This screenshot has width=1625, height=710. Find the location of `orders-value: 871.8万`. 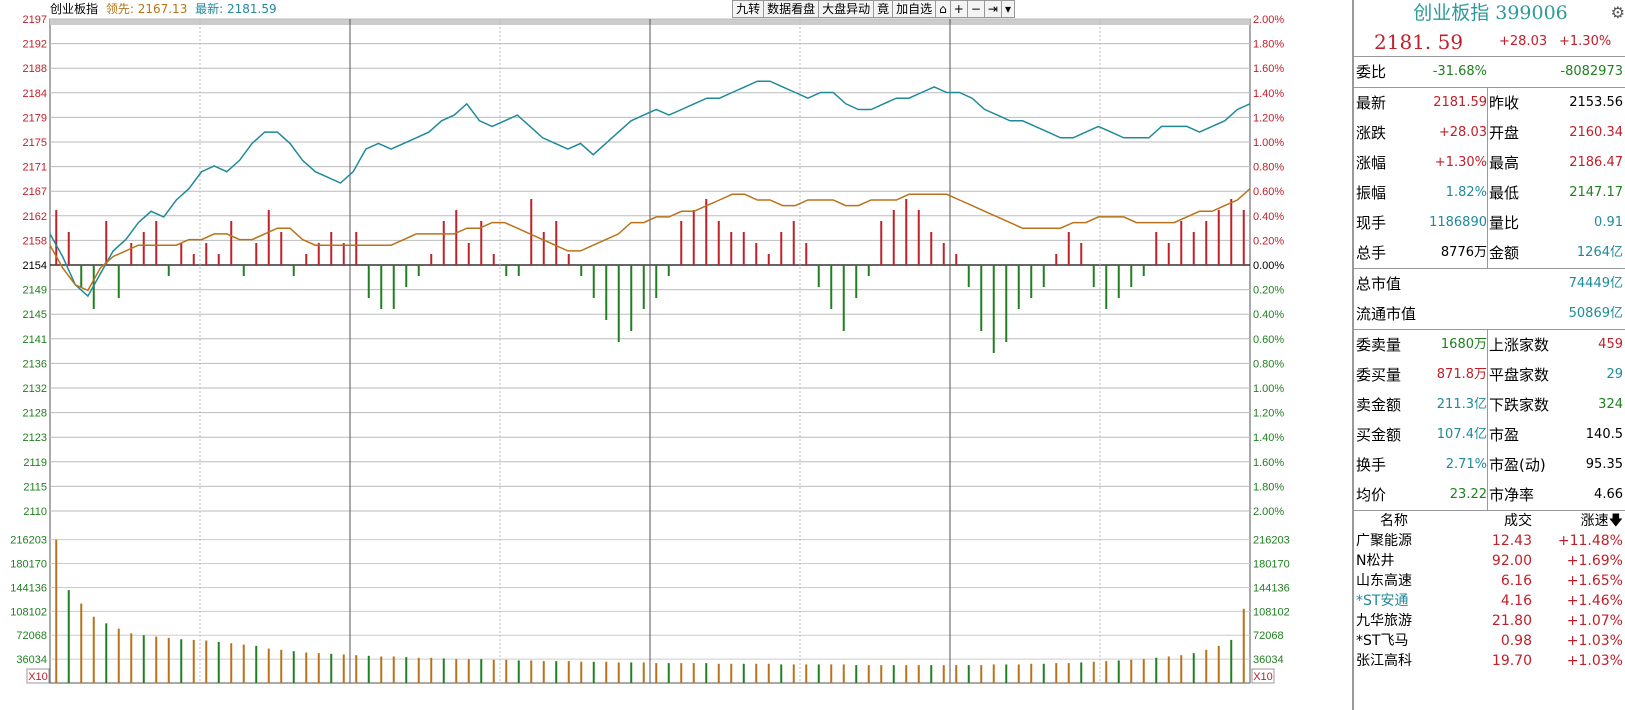

orders-value: 871.8万 is located at coordinates (1461, 374).